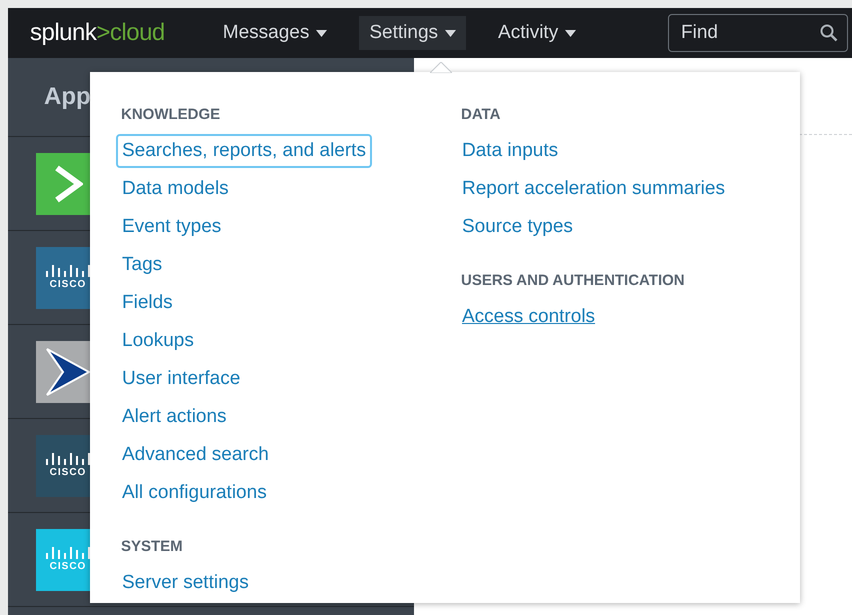 This screenshot has height=615, width=852. Describe the element at coordinates (63, 33) in the screenshot. I see `logo-text: splunk` at that location.